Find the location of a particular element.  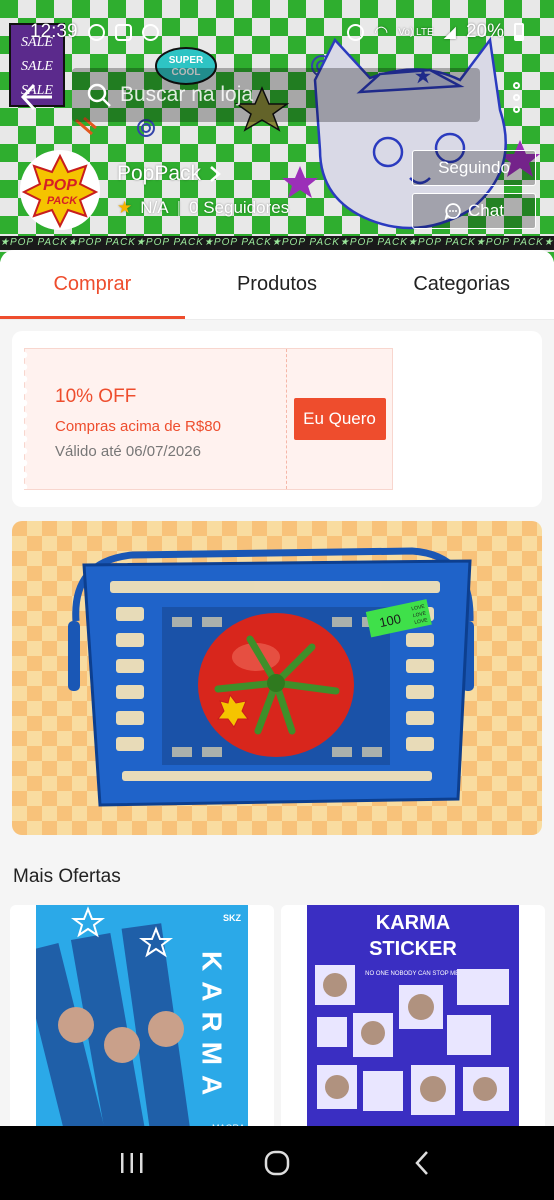

voucher-action: Eu Quero is located at coordinates (339, 419).